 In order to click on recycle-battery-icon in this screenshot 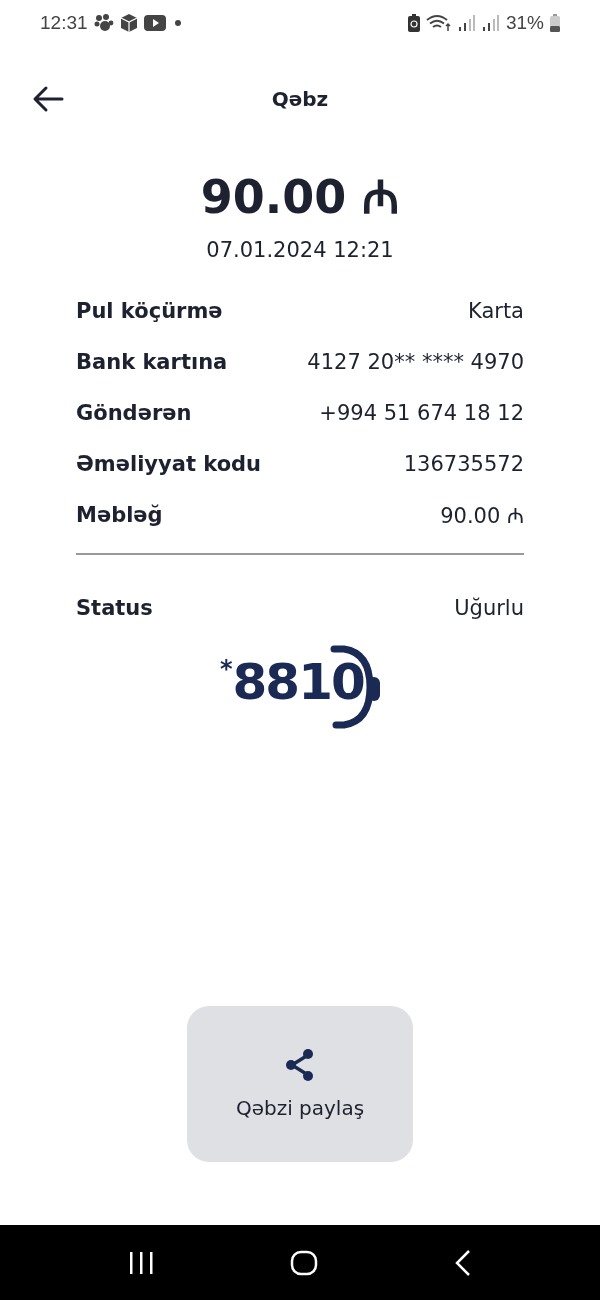, I will do `click(413, 23)`.